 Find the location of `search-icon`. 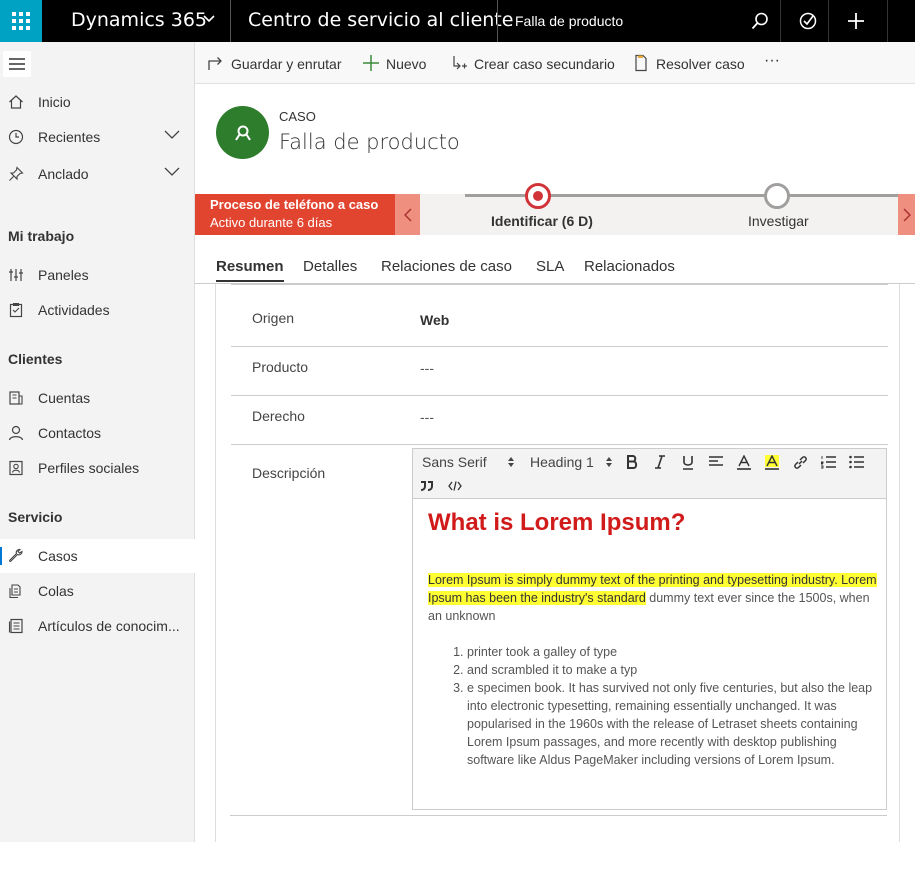

search-icon is located at coordinates (759, 21).